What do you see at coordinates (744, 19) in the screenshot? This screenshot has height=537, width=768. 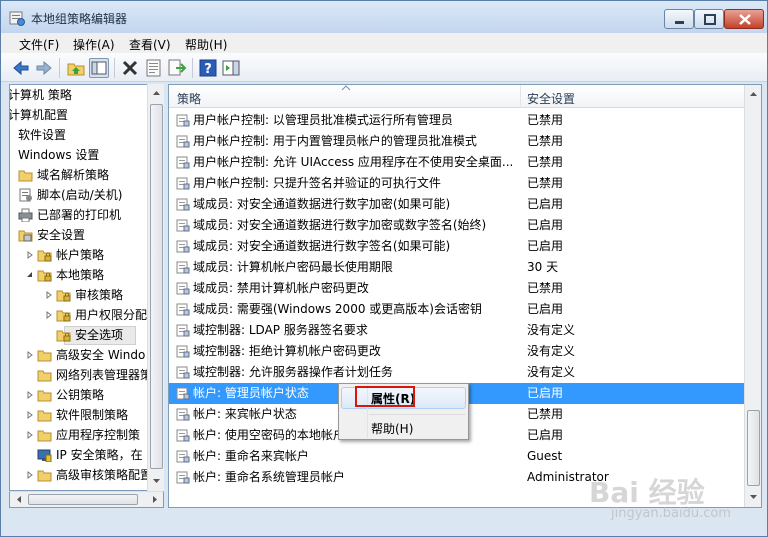 I see `close-button` at bounding box center [744, 19].